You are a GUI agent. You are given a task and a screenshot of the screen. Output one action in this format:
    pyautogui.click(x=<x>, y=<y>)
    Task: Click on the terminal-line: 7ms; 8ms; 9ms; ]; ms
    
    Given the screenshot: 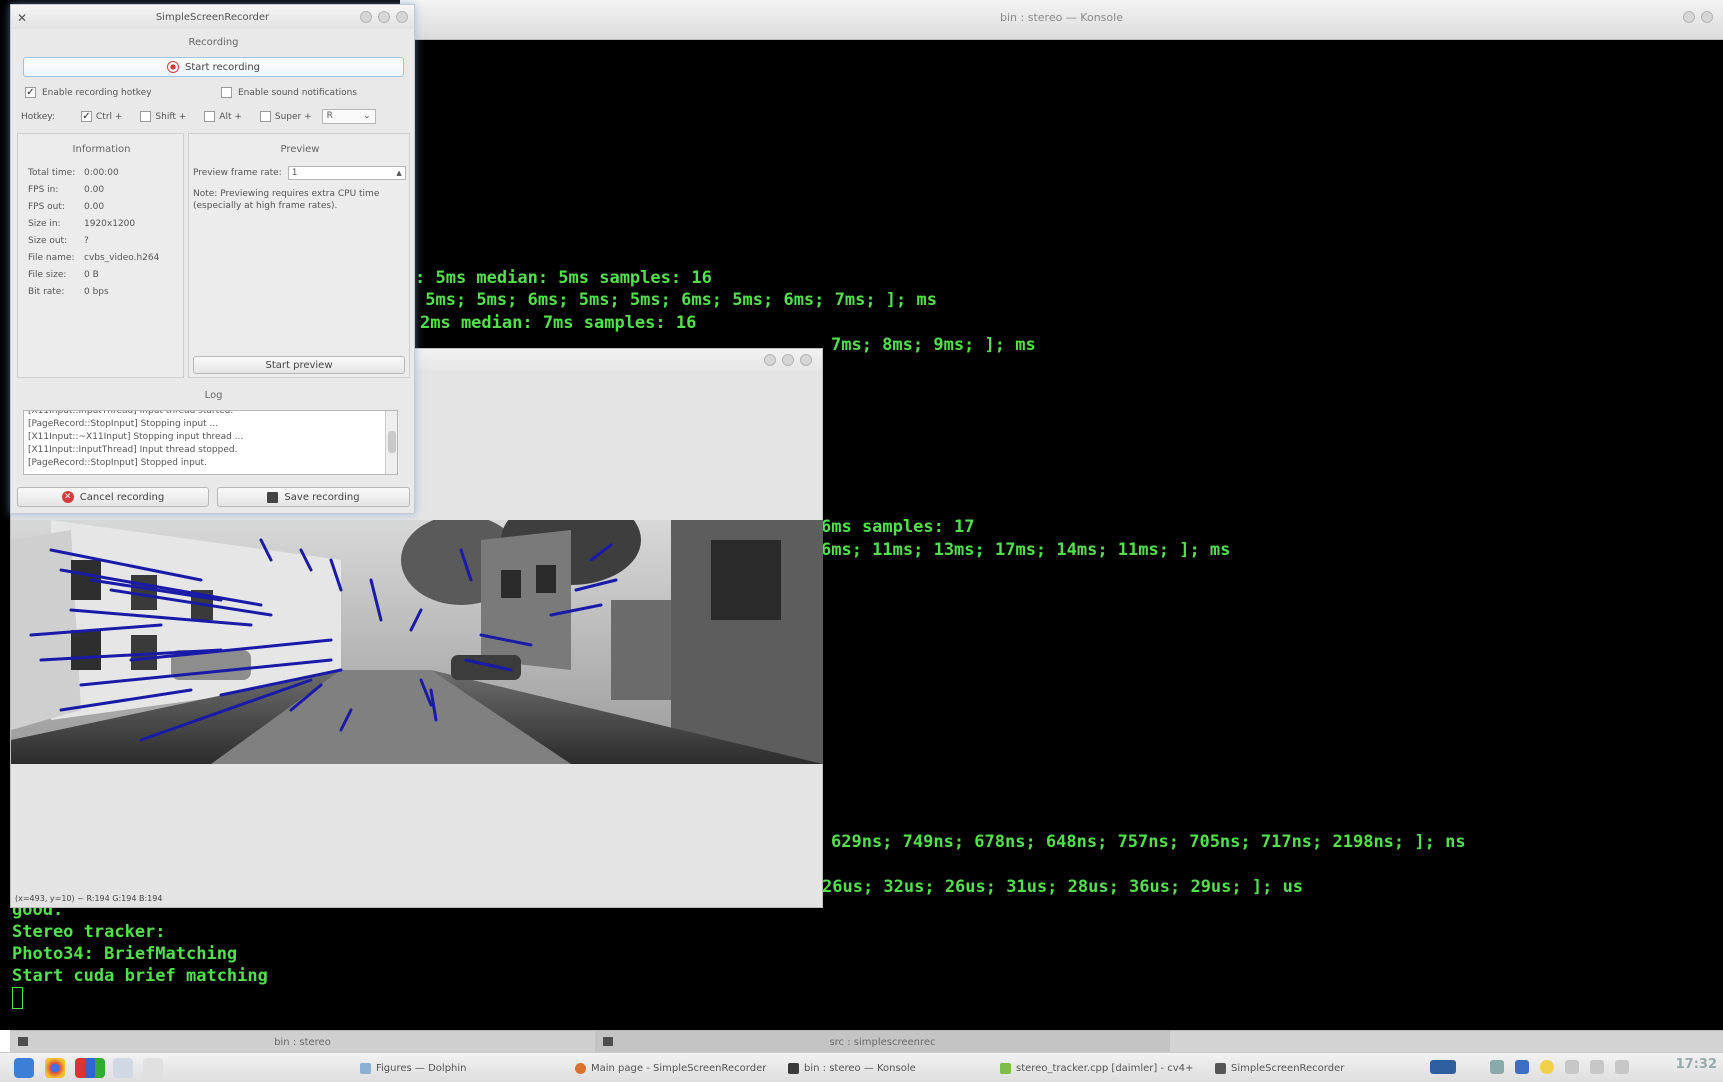 What is the action you would take?
    pyautogui.click(x=933, y=345)
    